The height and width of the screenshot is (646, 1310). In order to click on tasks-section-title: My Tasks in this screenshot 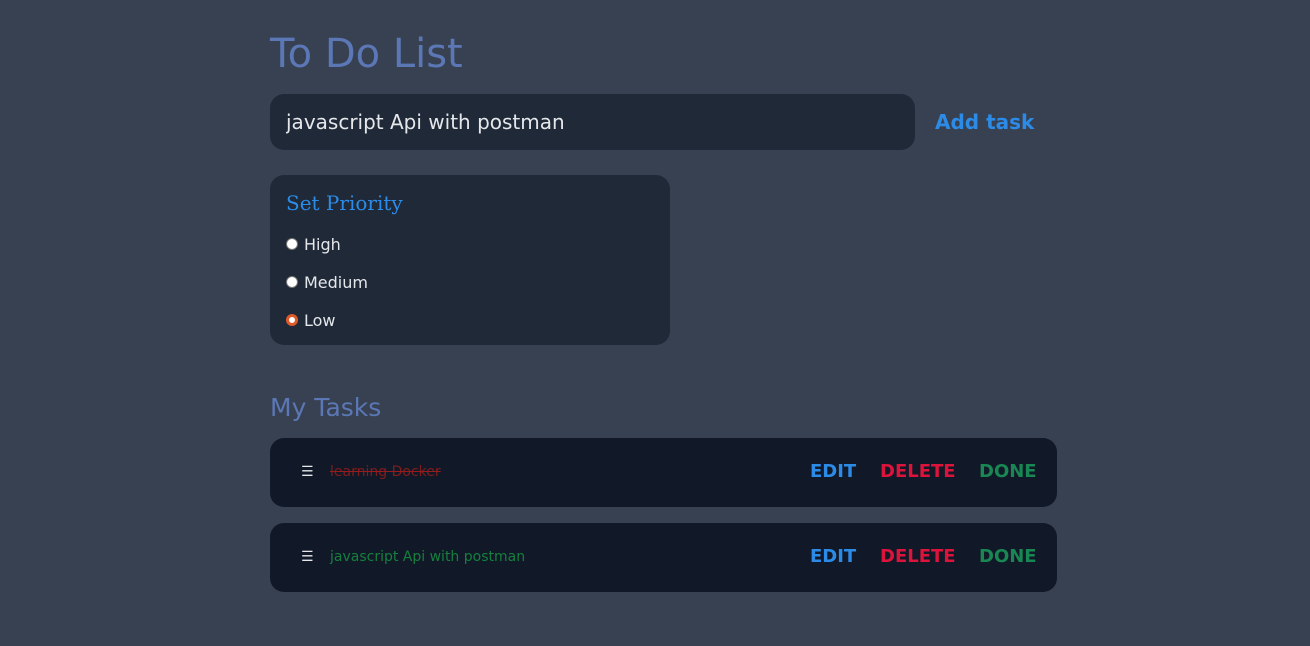, I will do `click(326, 407)`.